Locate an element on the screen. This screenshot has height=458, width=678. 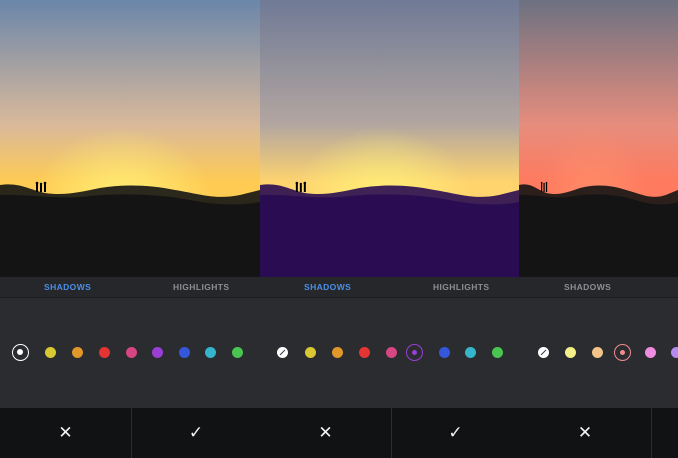
sunset-photo is located at coordinates (598, 138).